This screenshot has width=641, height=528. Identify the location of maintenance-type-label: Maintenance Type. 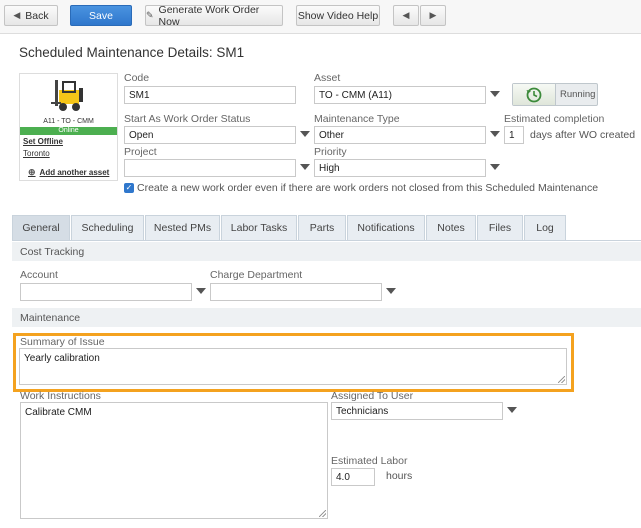
(357, 119).